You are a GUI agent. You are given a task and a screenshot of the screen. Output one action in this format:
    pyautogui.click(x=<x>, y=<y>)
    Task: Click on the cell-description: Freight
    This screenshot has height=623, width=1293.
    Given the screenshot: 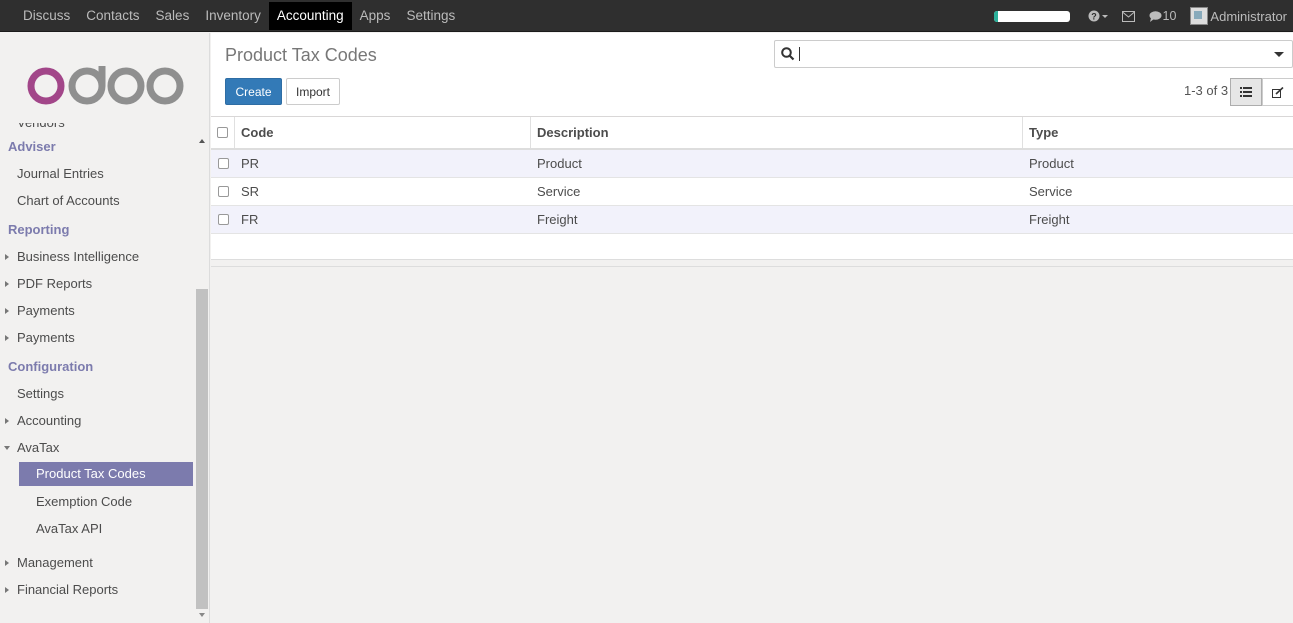 What is the action you would take?
    pyautogui.click(x=557, y=219)
    